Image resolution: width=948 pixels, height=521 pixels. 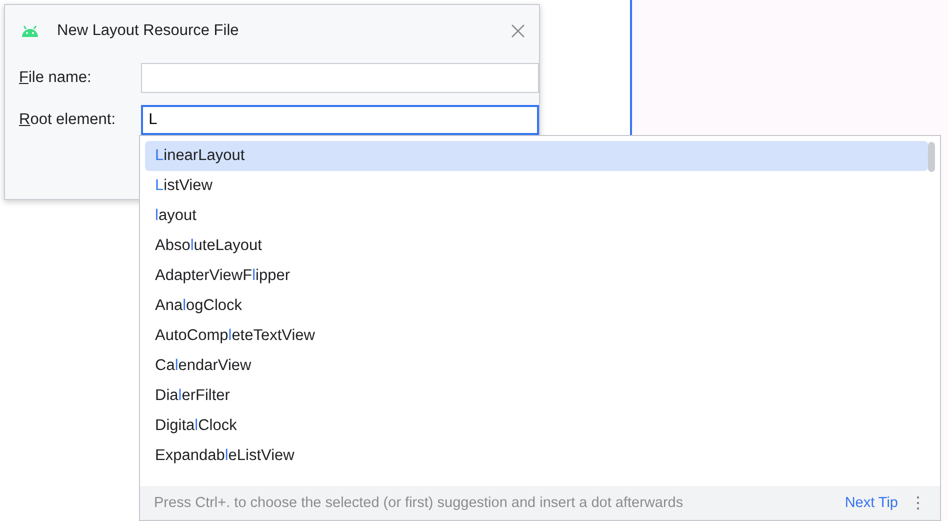 What do you see at coordinates (536, 186) in the screenshot?
I see `suggestion-item: ListView` at bounding box center [536, 186].